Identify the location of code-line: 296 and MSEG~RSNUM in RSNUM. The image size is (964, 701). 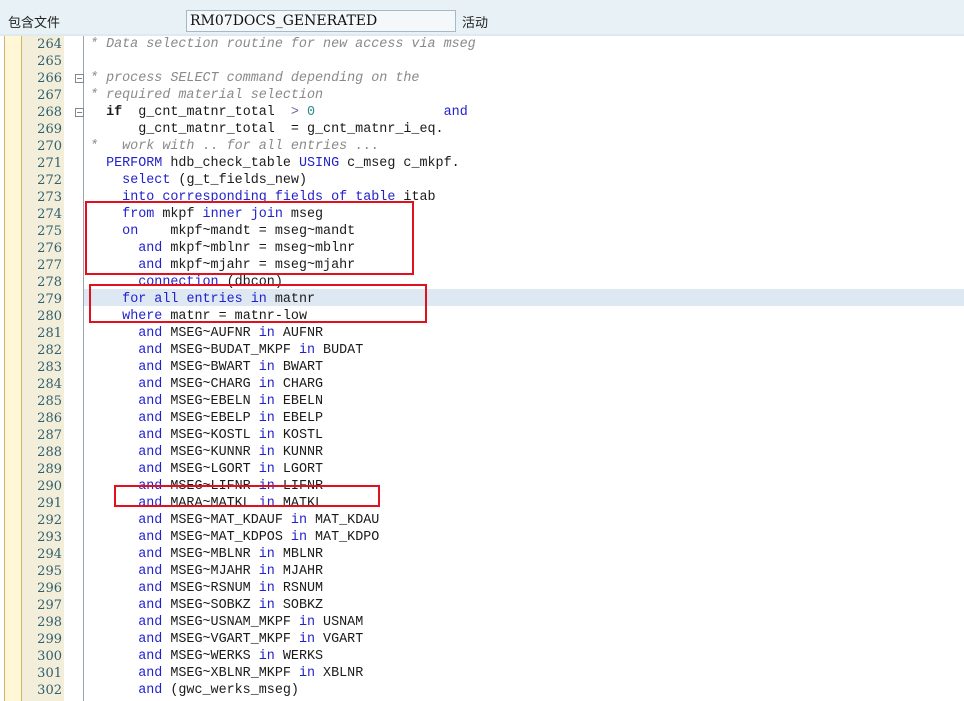
(482, 588).